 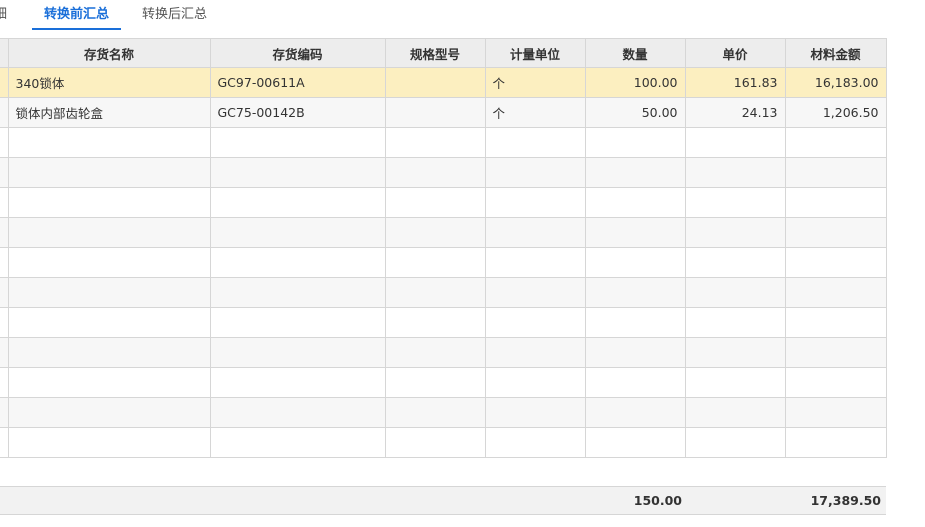 I want to click on column-header-spec: 规格型号, so click(x=435, y=53).